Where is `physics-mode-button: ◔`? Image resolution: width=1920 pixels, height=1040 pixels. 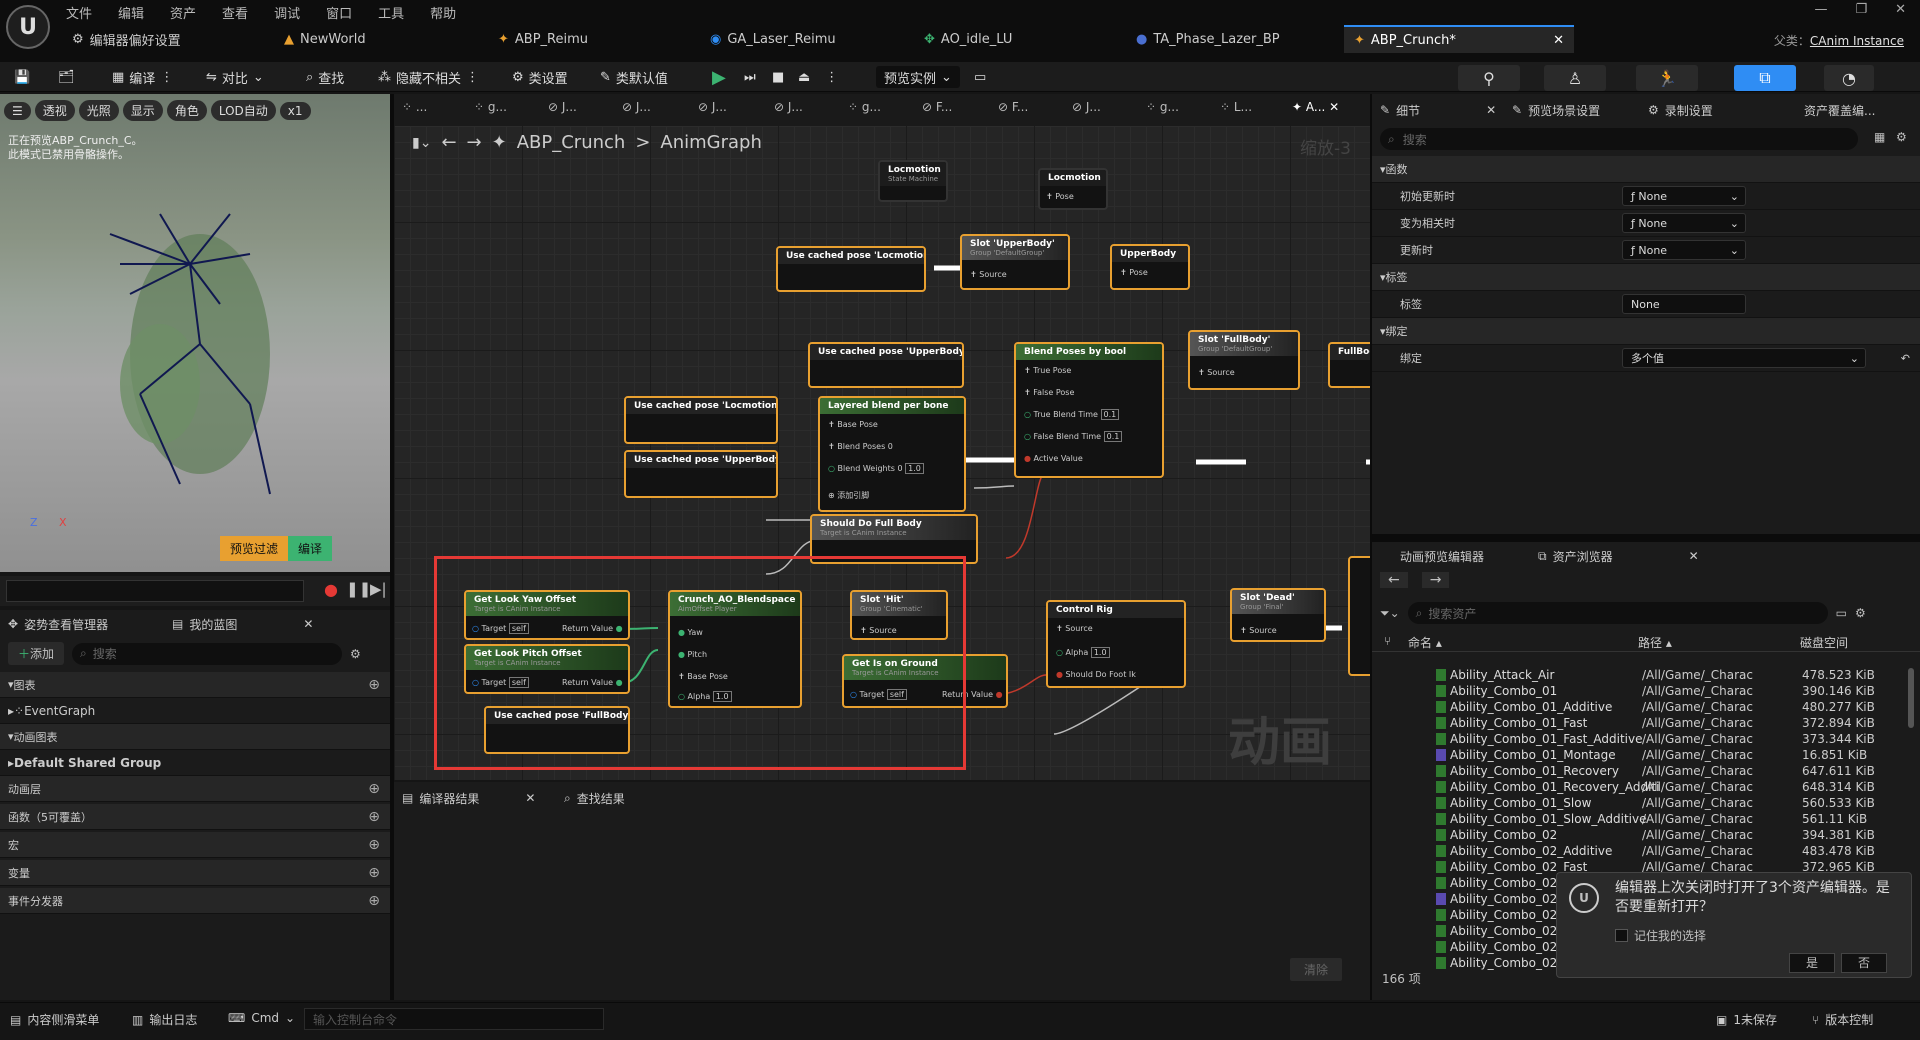 physics-mode-button: ◔ is located at coordinates (1849, 78).